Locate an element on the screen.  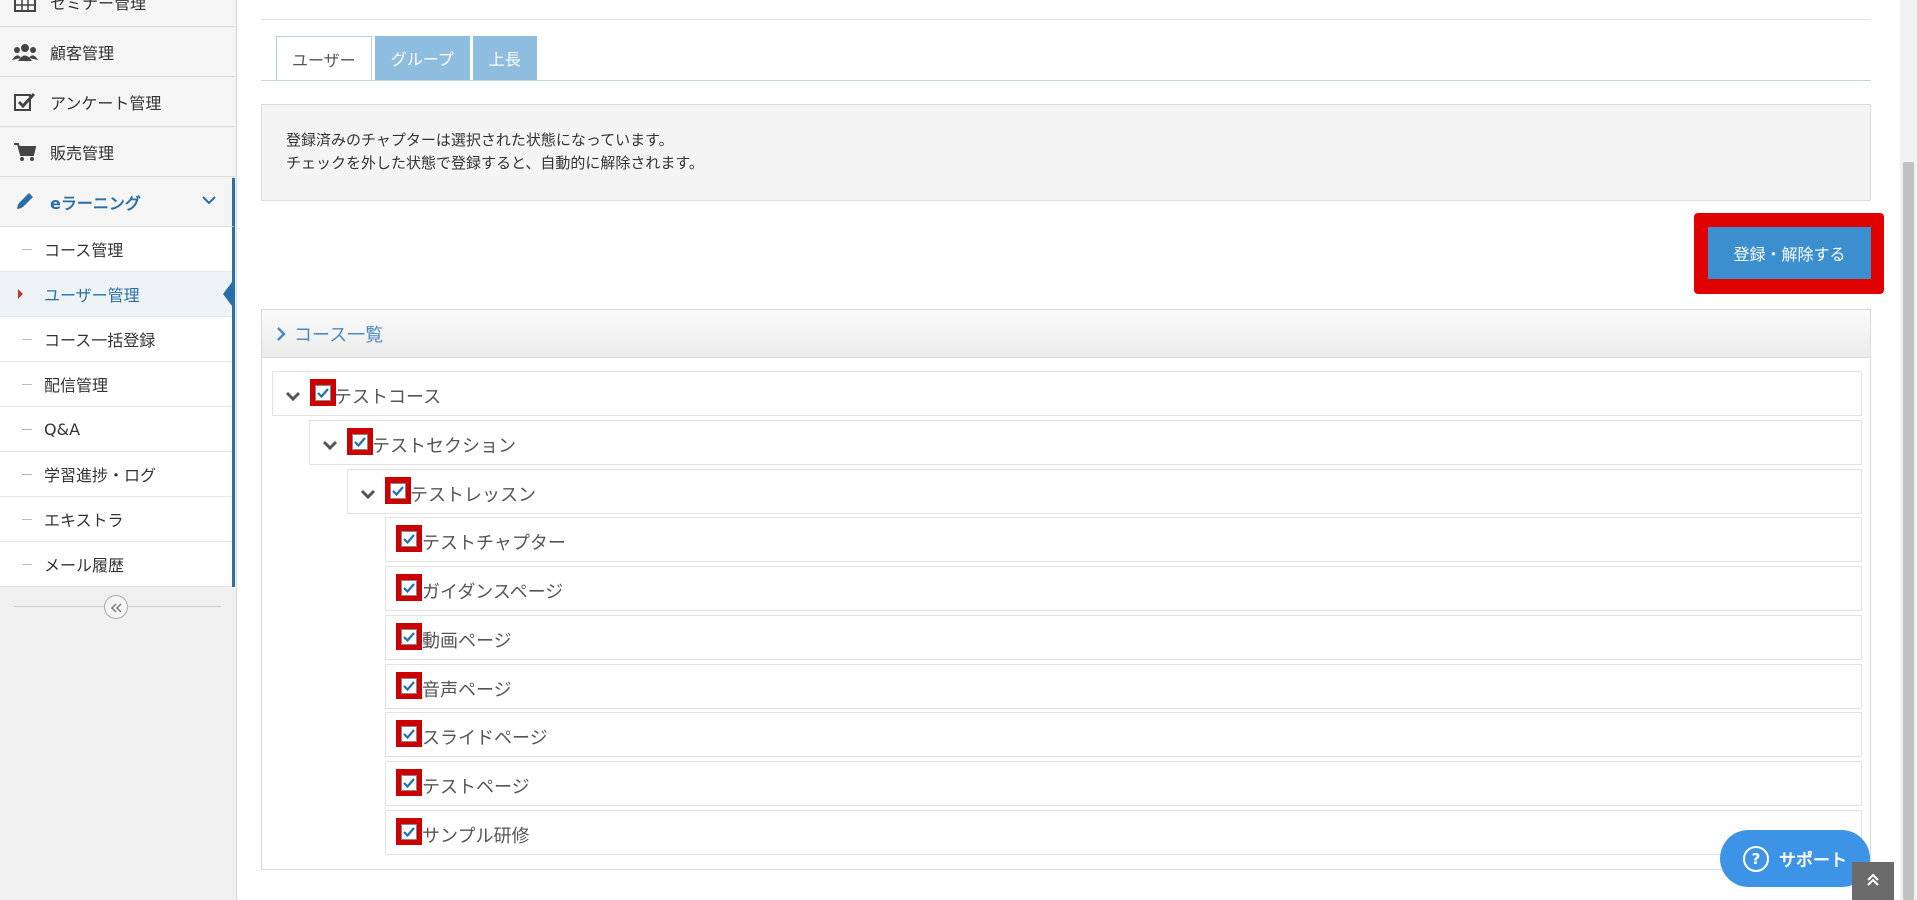
tab-bar: ユーザー グループ 上長 is located at coordinates (408, 58).